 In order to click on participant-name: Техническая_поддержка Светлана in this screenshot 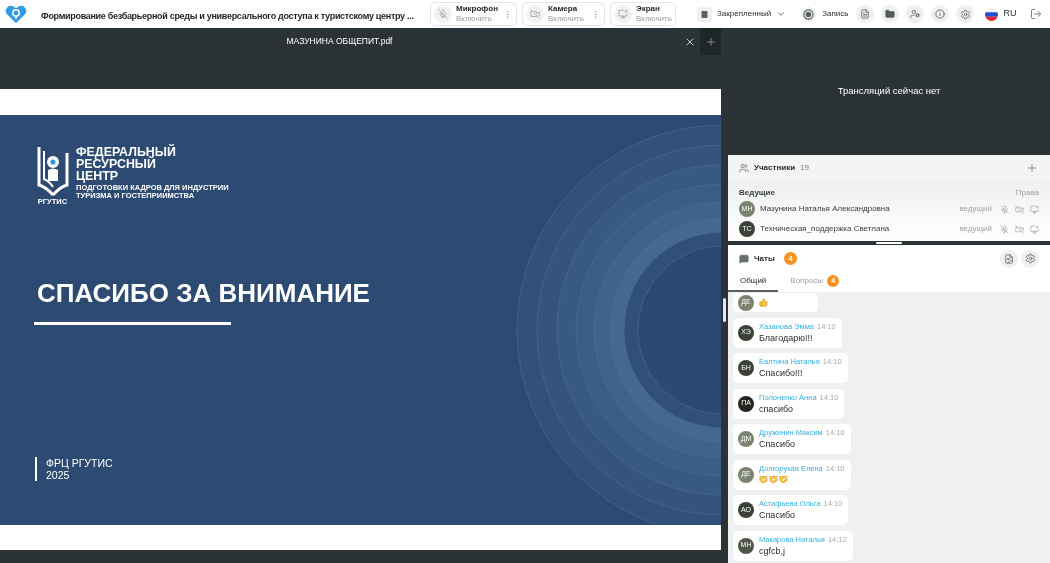, I will do `click(825, 229)`.